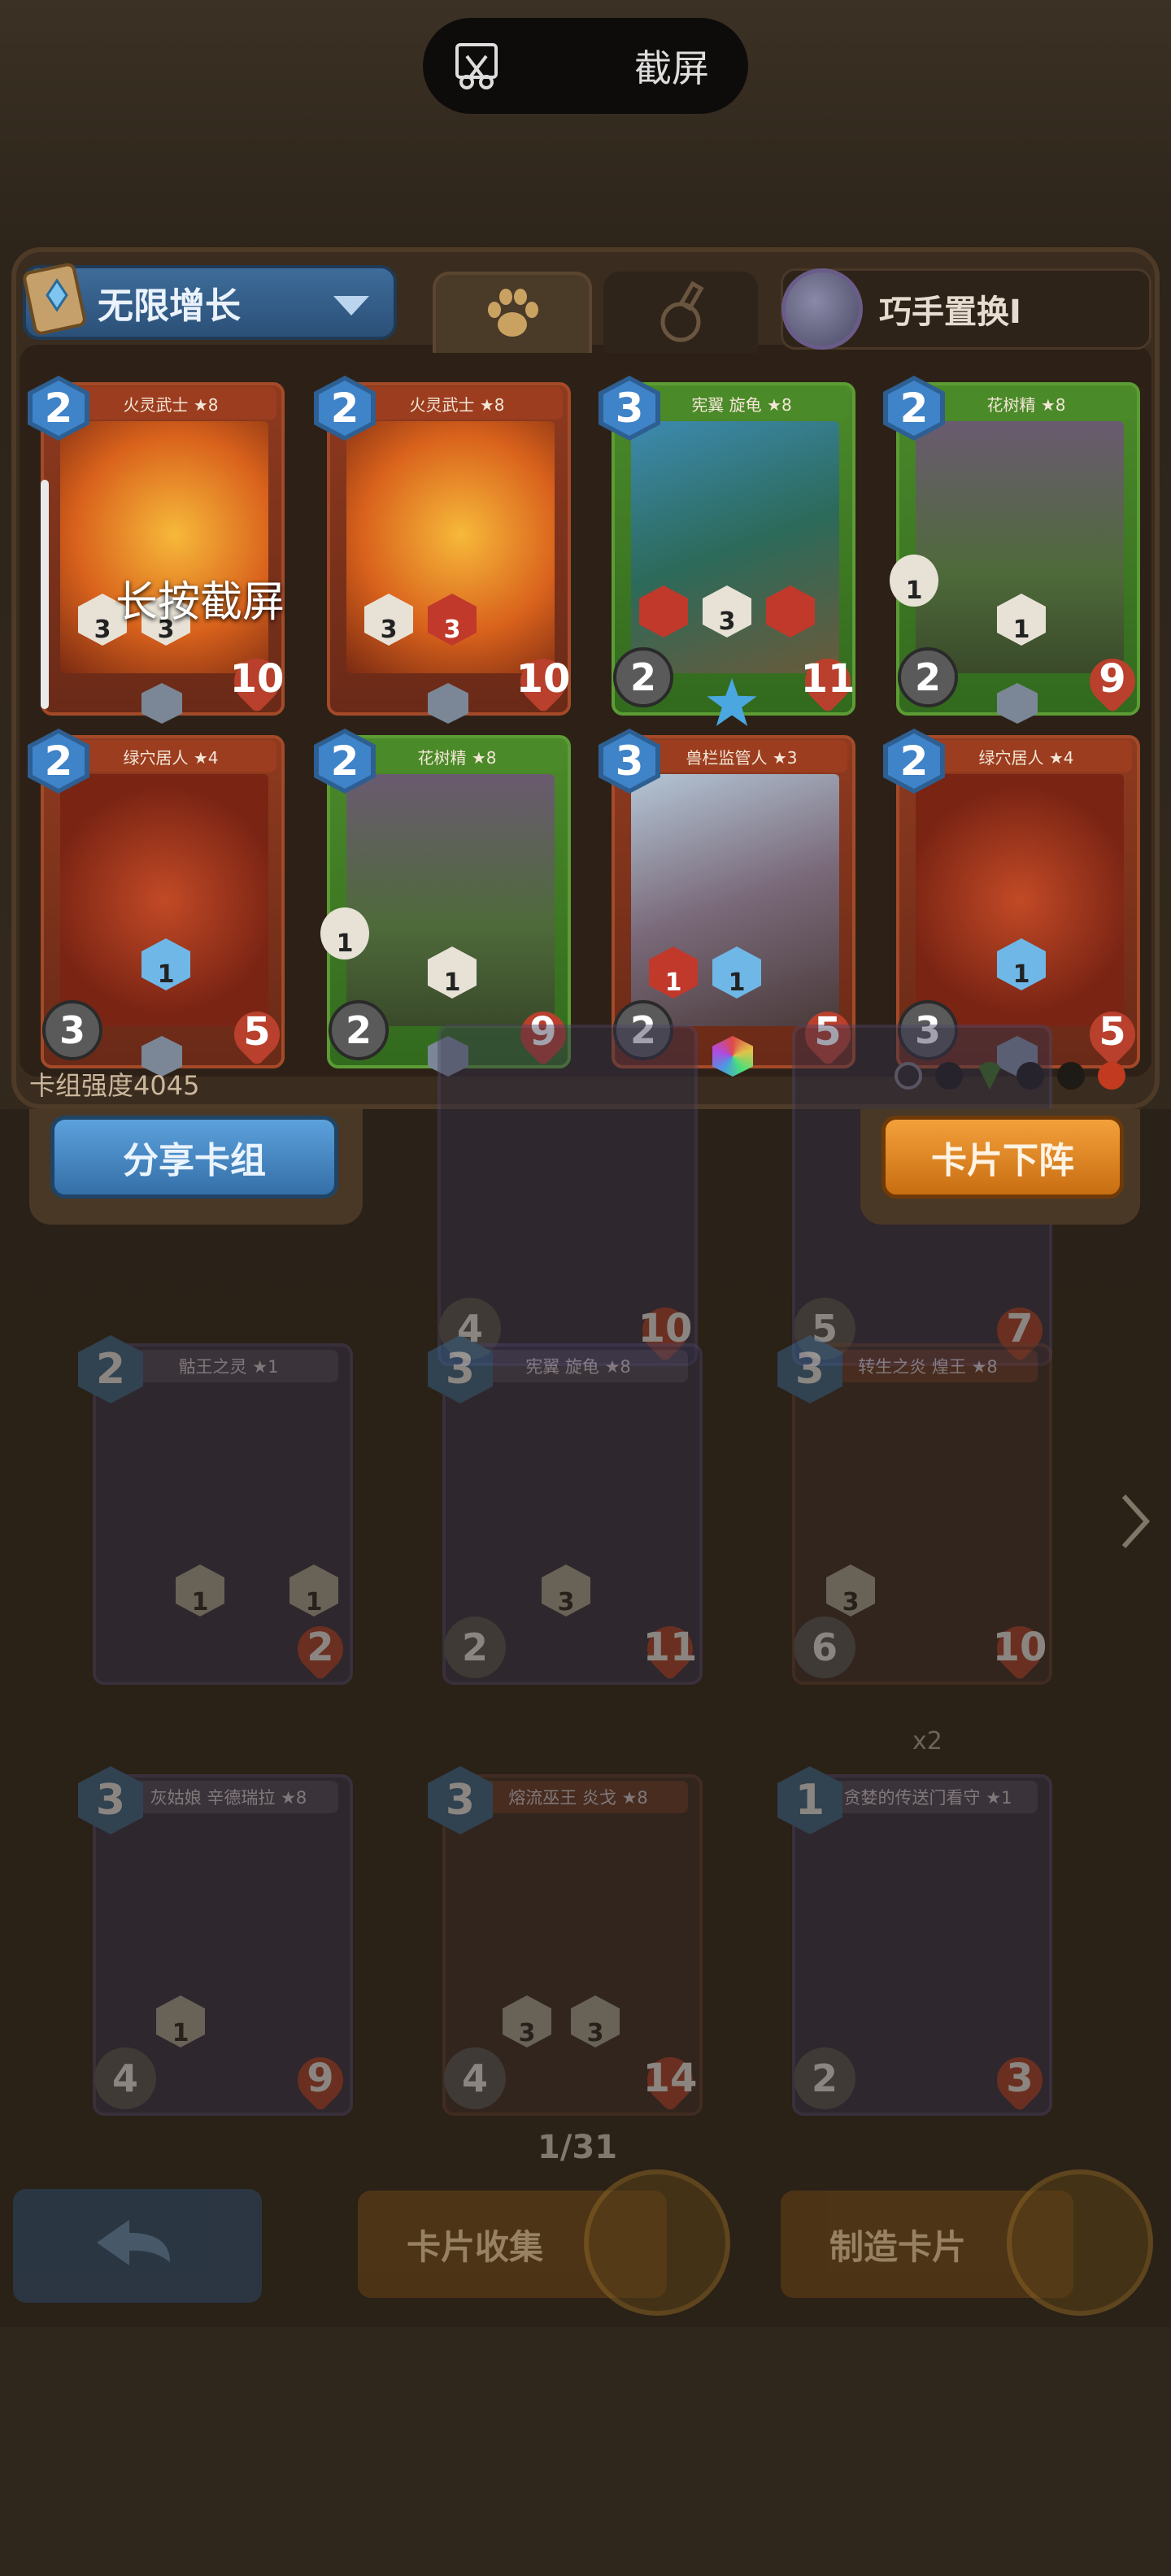 The width and height of the screenshot is (1171, 2576). What do you see at coordinates (927, 1742) in the screenshot?
I see `duplicate-count-badge: x2` at bounding box center [927, 1742].